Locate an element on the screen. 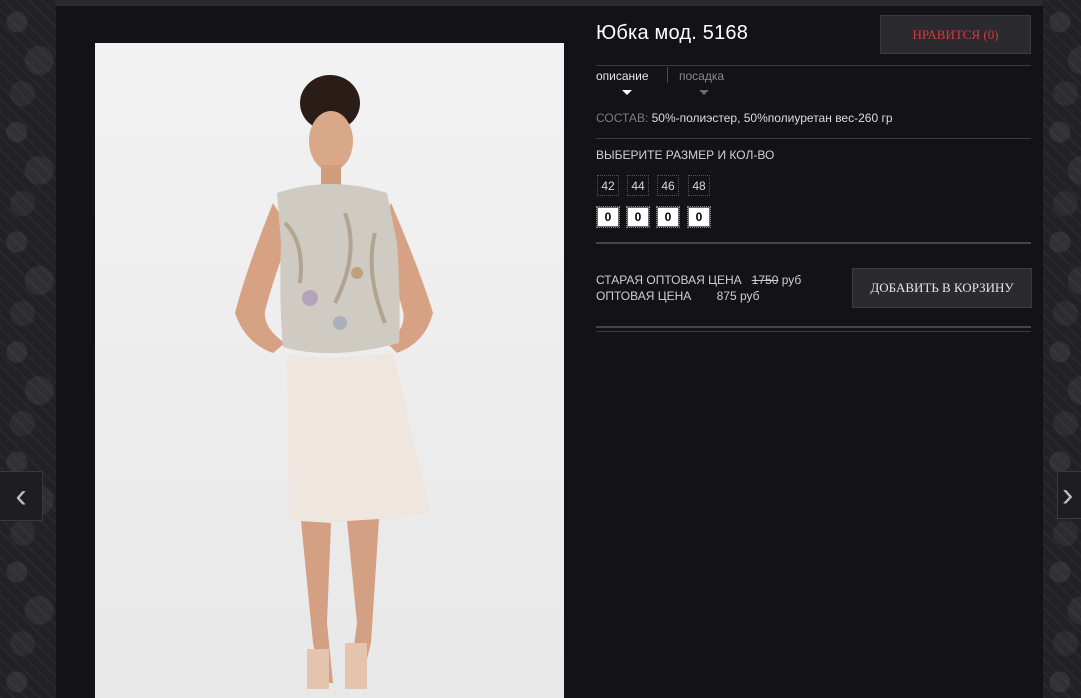  tab-description: описание is located at coordinates (622, 76).